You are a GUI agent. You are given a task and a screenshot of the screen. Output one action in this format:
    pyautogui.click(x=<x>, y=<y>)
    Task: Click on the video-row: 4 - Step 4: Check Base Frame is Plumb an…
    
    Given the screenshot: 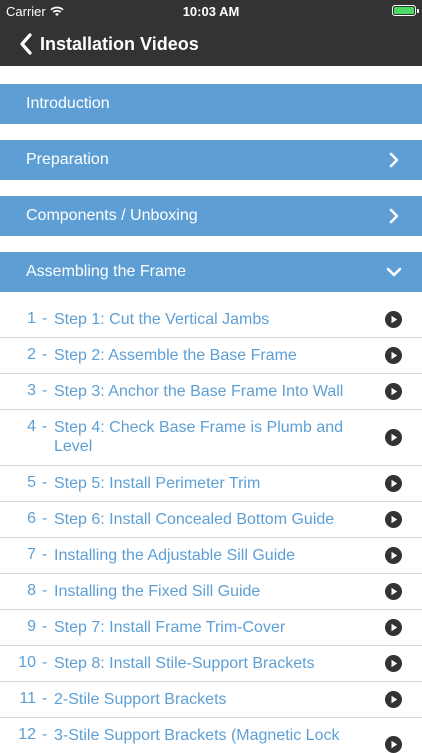 What is the action you would take?
    pyautogui.click(x=211, y=438)
    